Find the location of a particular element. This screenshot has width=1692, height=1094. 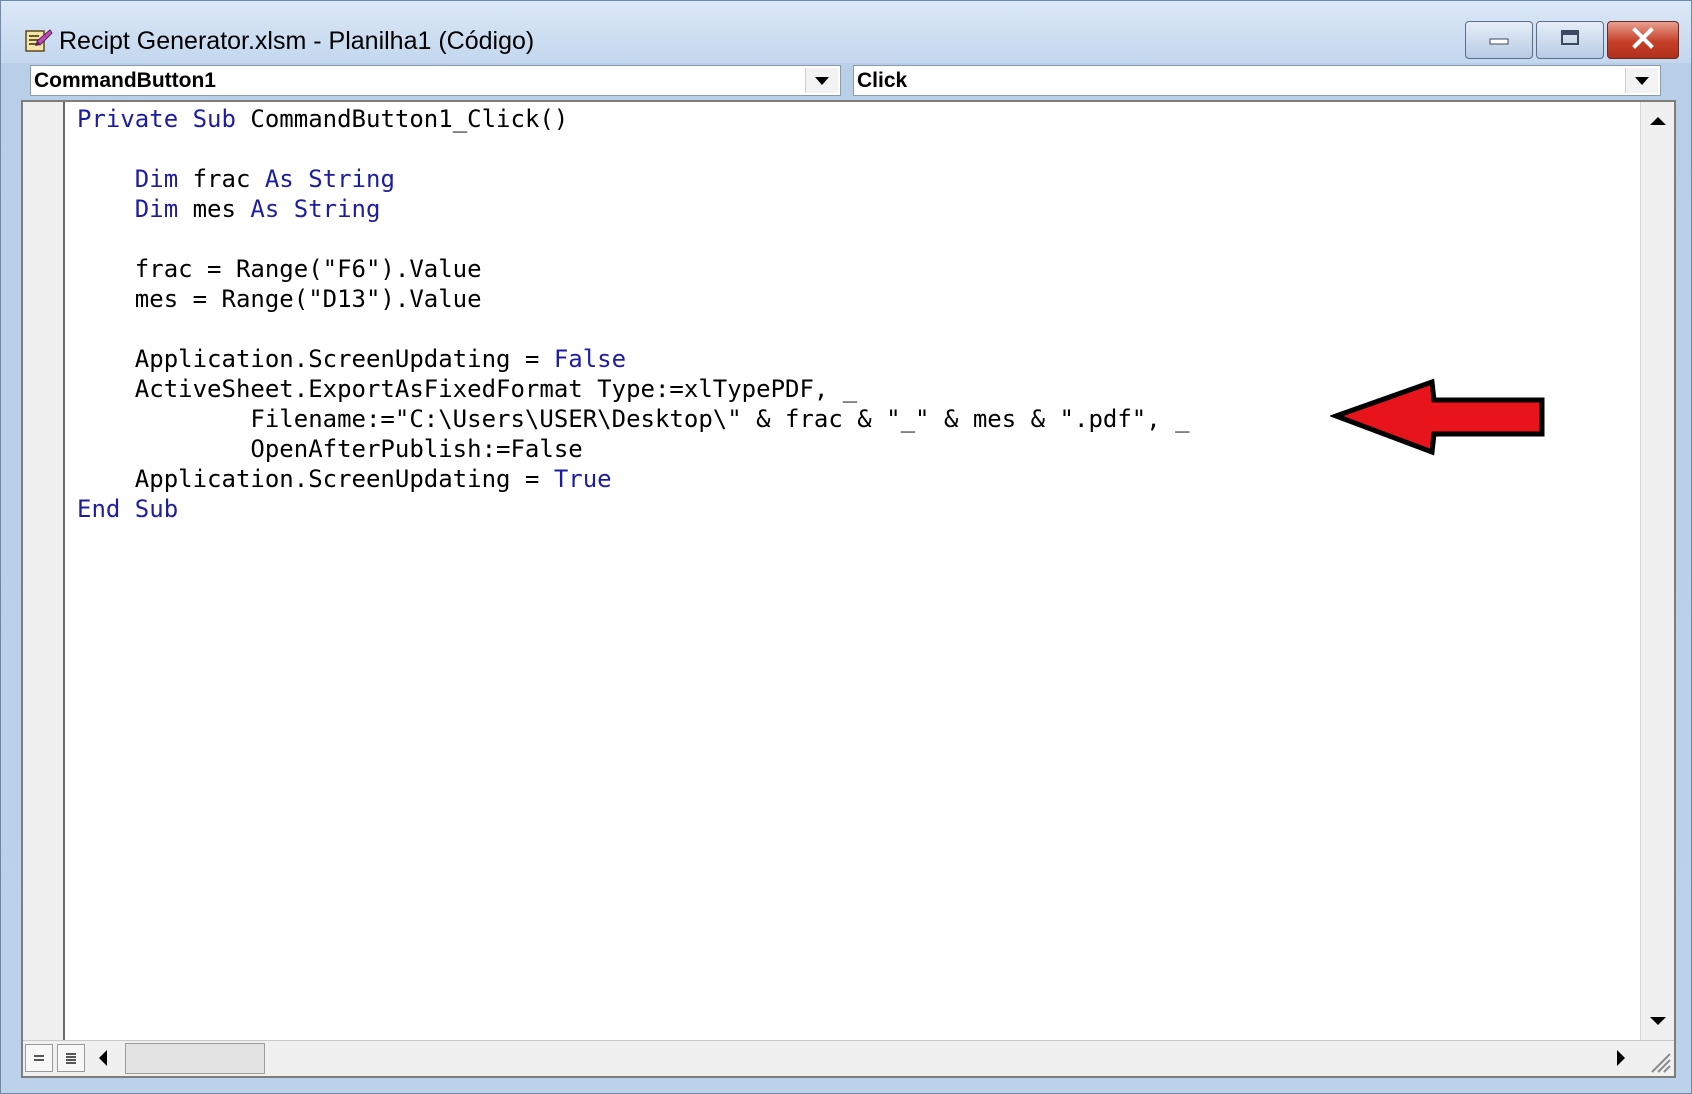

code-line: Application.ScreenUpdating = True is located at coordinates (633, 479).